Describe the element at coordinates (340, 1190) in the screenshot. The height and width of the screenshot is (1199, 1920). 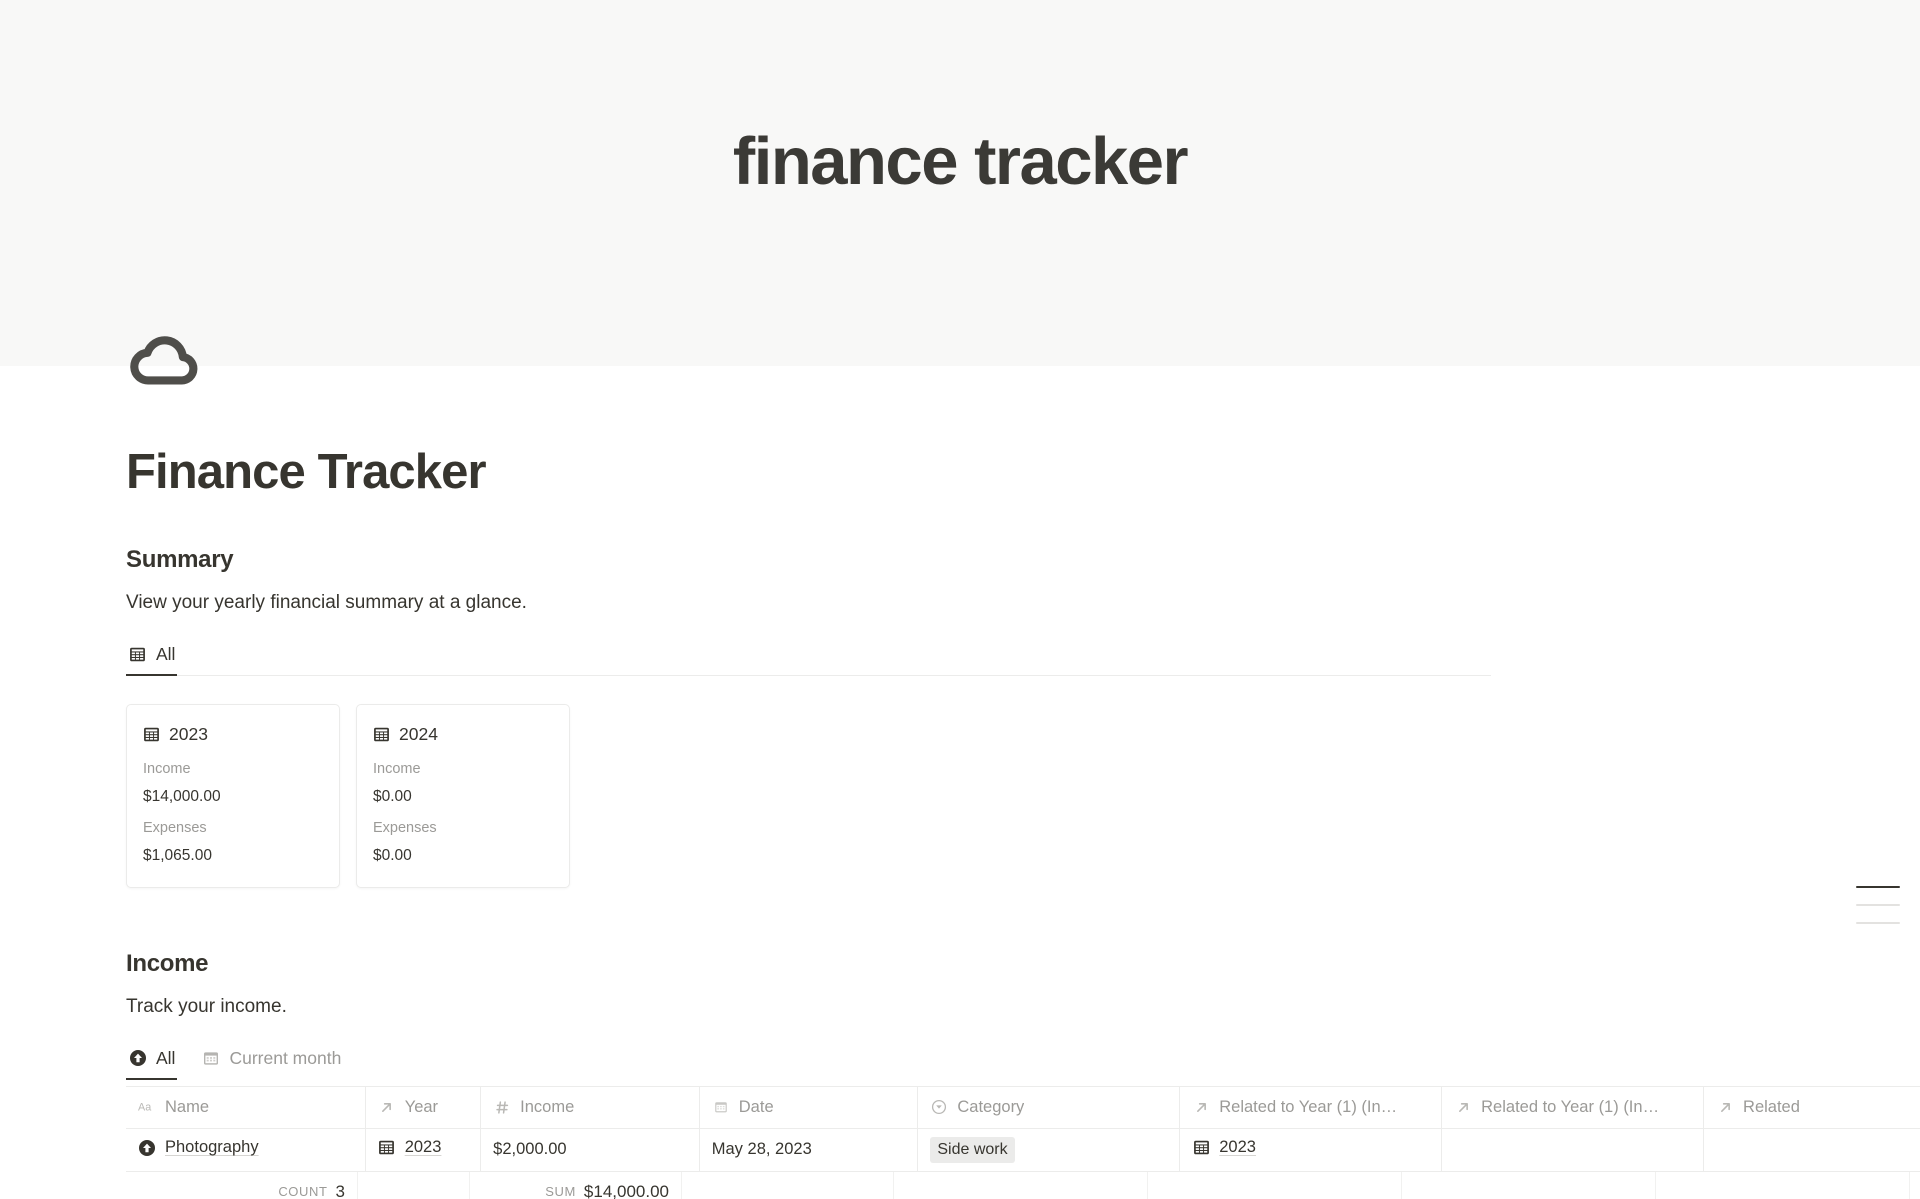
I see `aggregation-count-value: 3` at that location.